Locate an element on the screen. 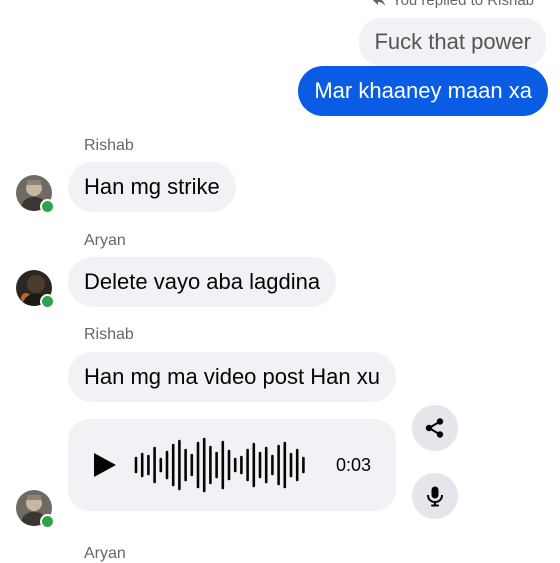  incoming-message: Delete vayo aba lagdina is located at coordinates (202, 282).